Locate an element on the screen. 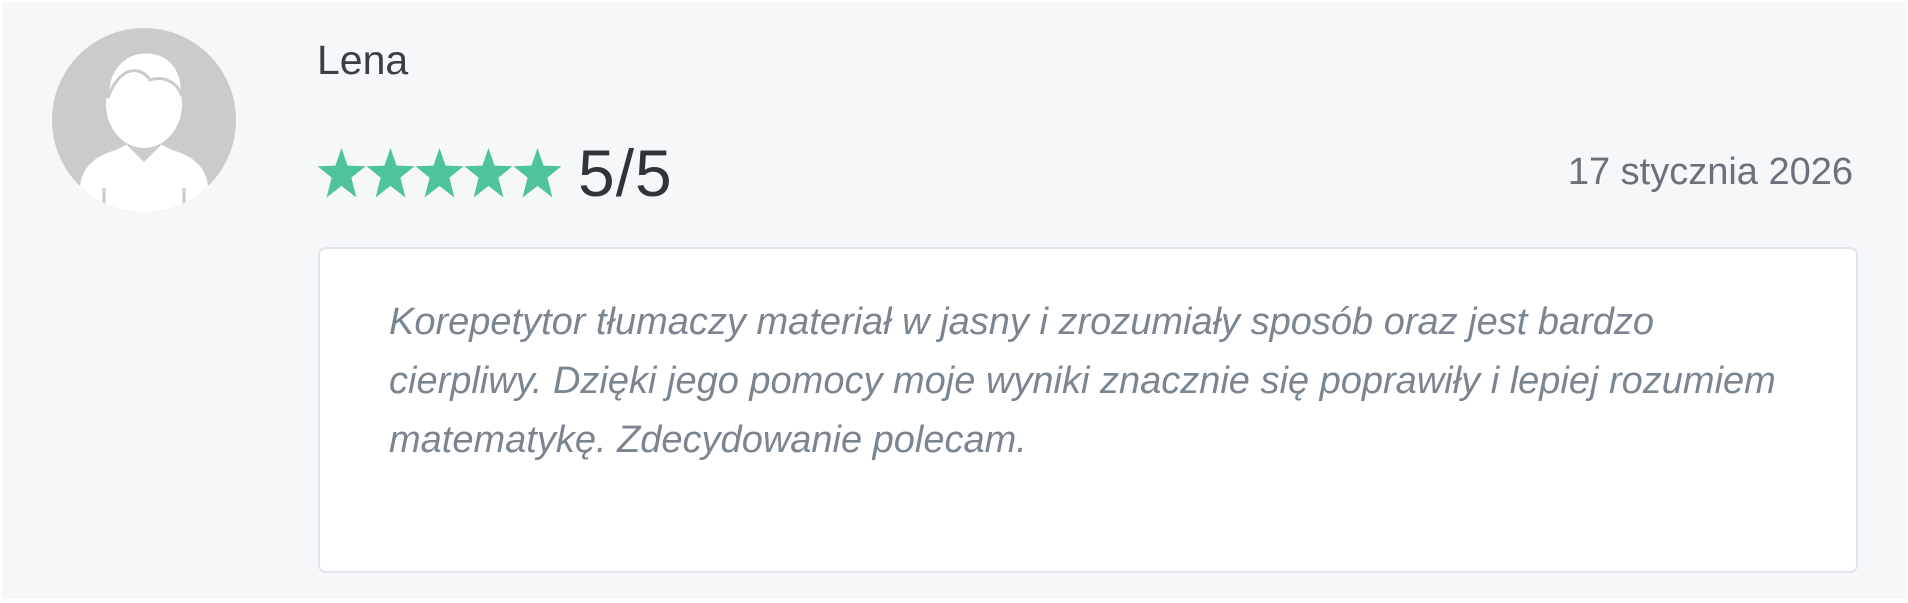 This screenshot has height=603, width=1908. reviewer-avatar is located at coordinates (144, 120).